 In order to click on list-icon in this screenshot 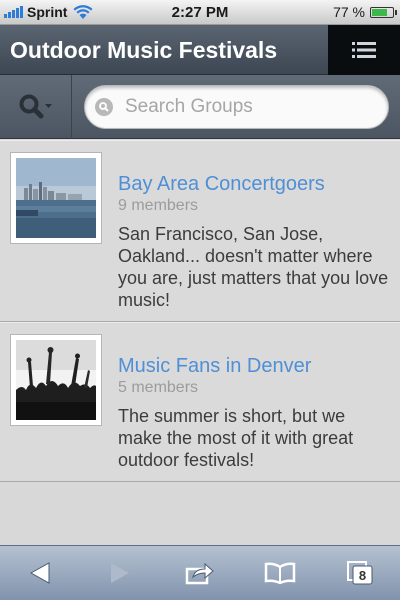, I will do `click(364, 50)`.